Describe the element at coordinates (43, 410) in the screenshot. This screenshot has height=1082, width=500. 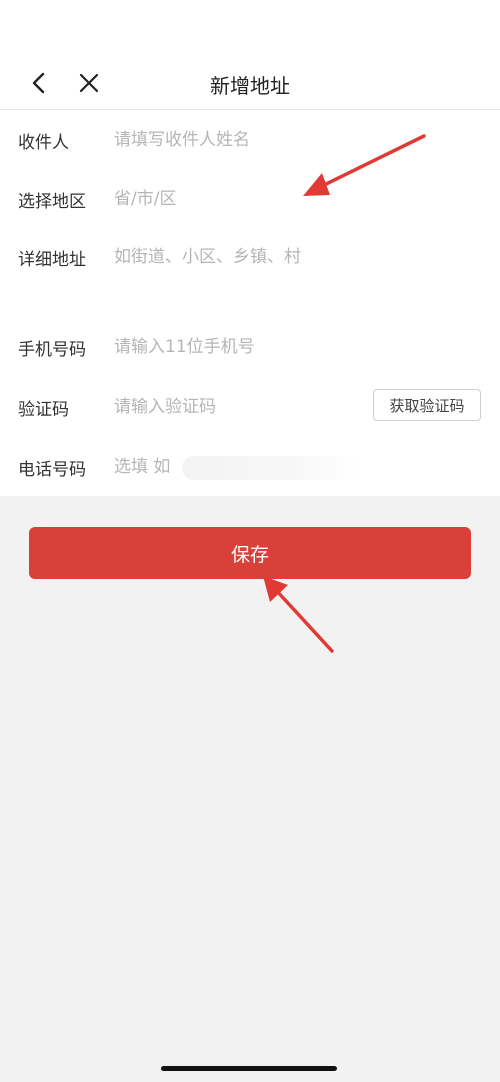
I see `code-label: 验证码` at that location.